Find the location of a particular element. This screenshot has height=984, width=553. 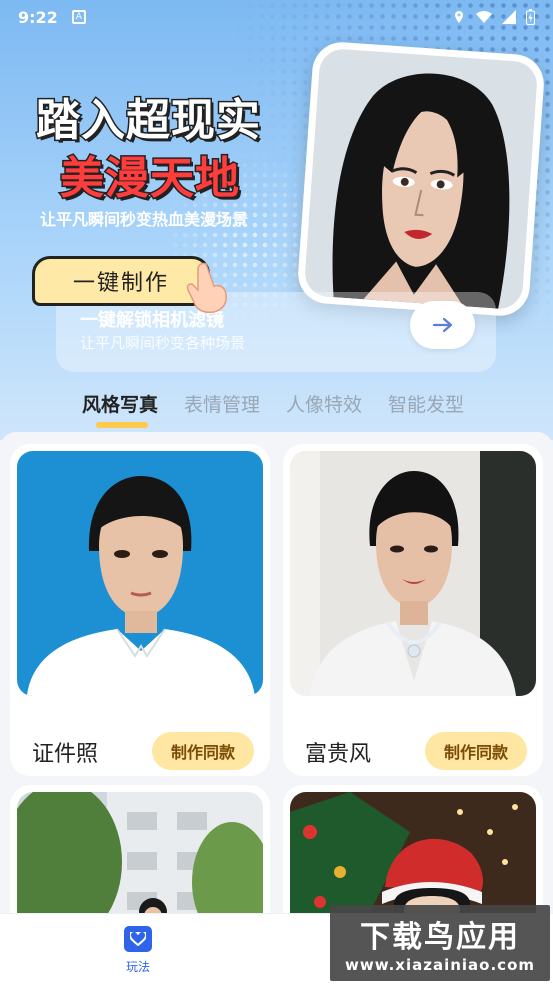

tab-style-portrait: 风格写真 is located at coordinates (120, 409).